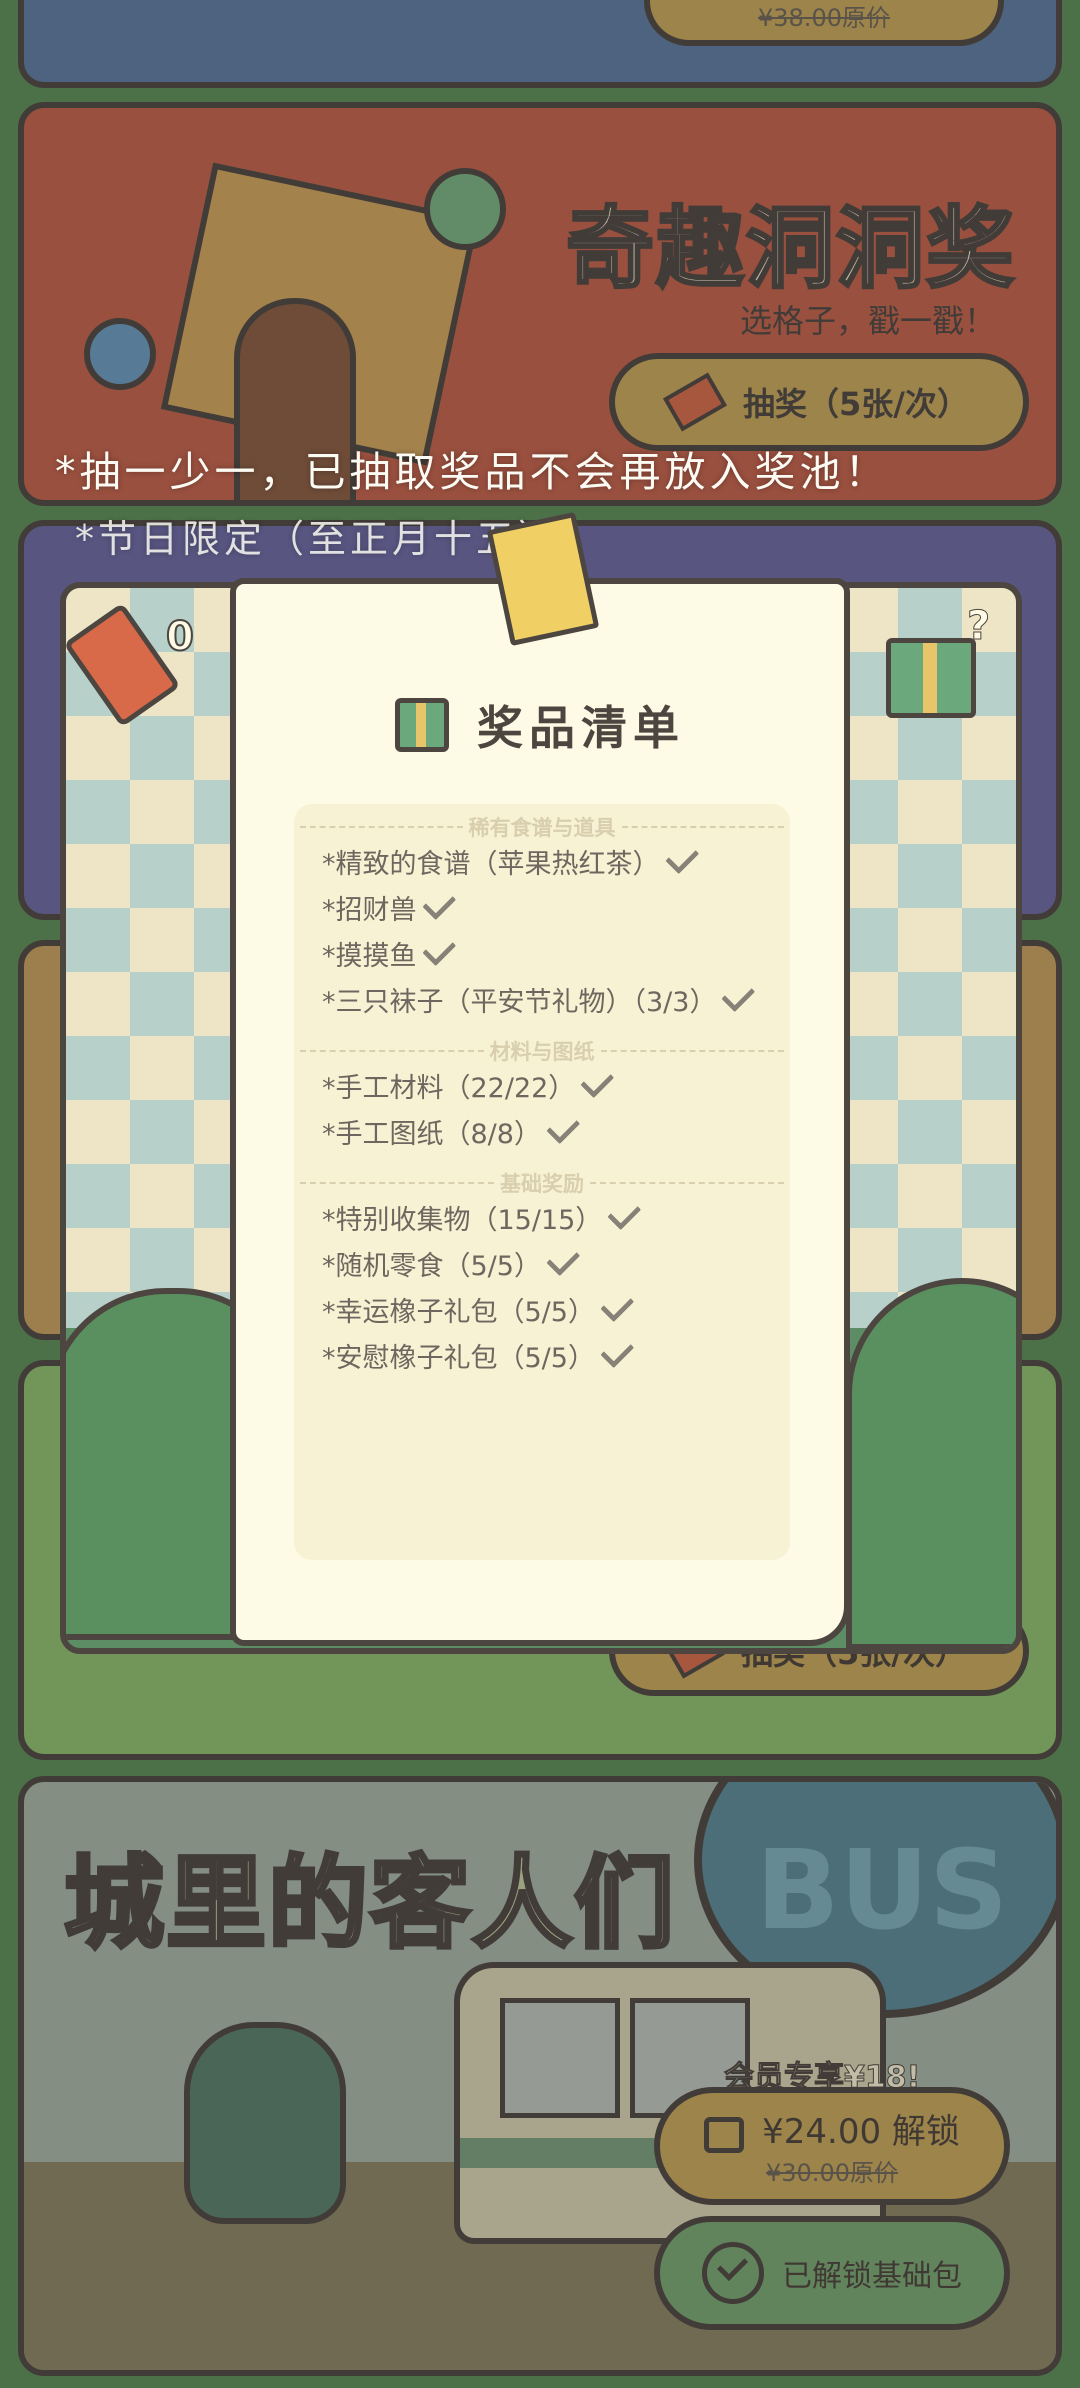 Image resolution: width=1080 pixels, height=2388 pixels. What do you see at coordinates (469, 1084) in the screenshot?
I see `prize-item: *手工材料（22/22）` at bounding box center [469, 1084].